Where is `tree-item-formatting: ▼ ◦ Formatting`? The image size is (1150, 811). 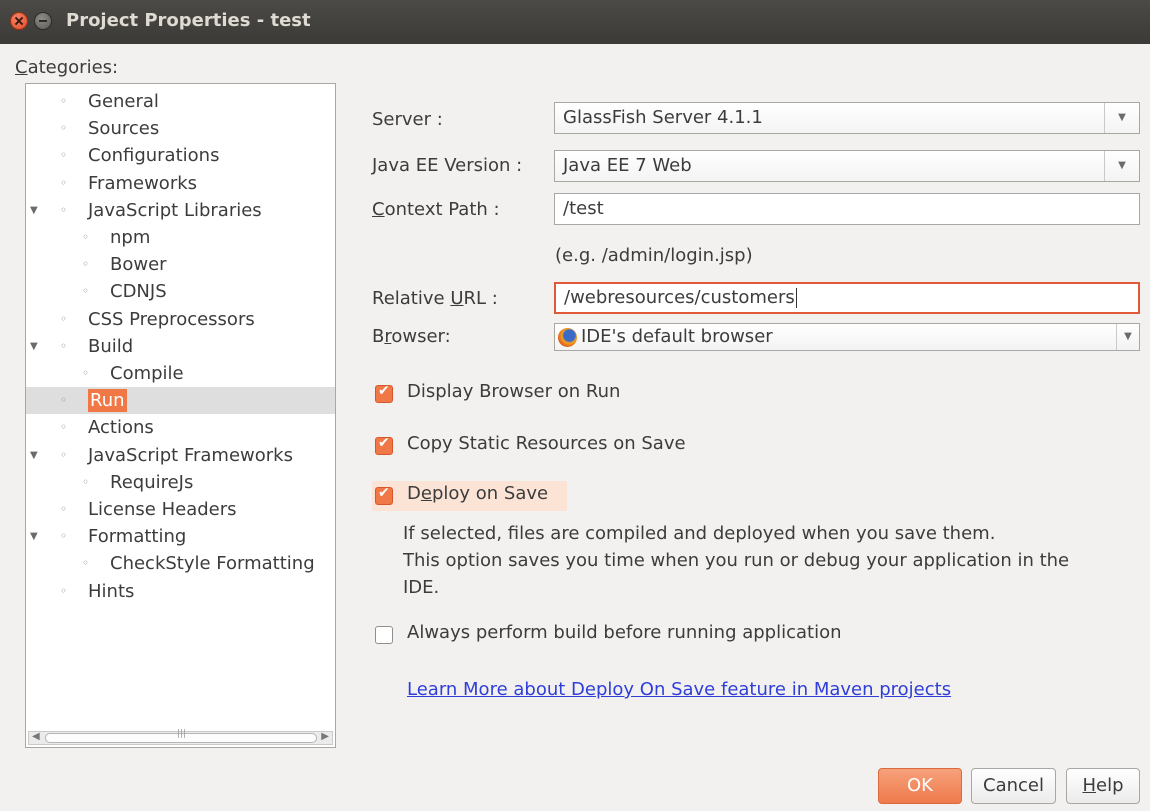 tree-item-formatting: ▼ ◦ Formatting is located at coordinates (180, 536).